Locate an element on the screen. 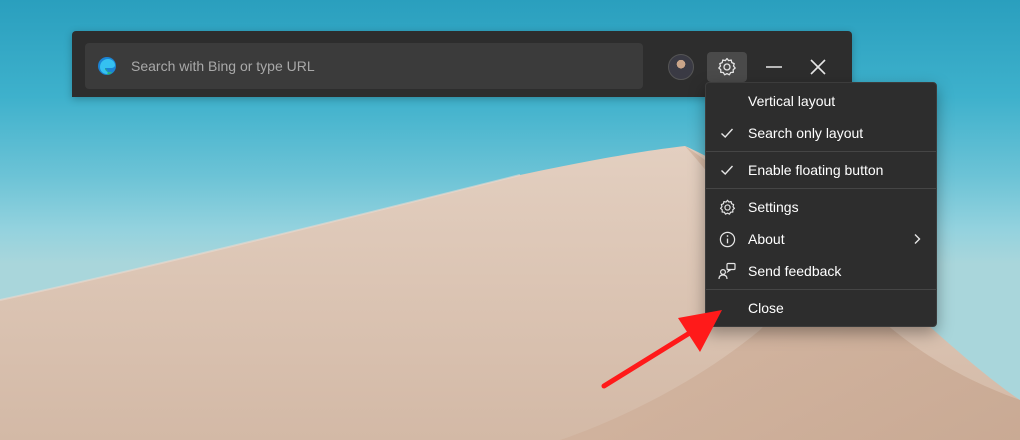  search-input is located at coordinates (381, 66).